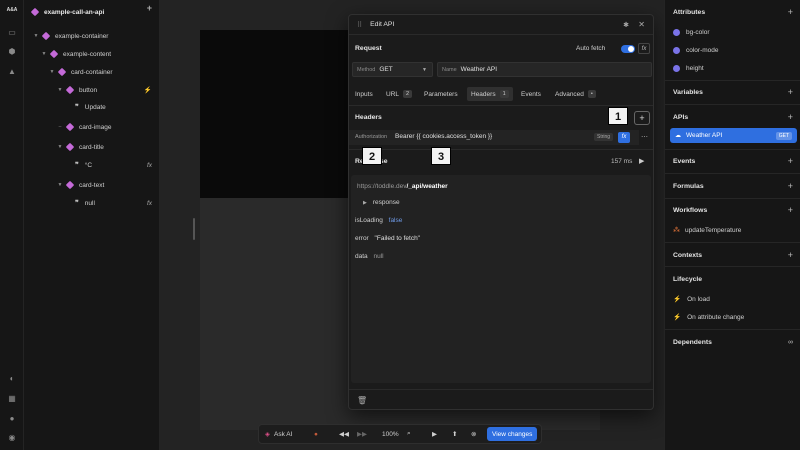  What do you see at coordinates (790, 12) in the screenshot?
I see `add-attribute-icon: +` at bounding box center [790, 12].